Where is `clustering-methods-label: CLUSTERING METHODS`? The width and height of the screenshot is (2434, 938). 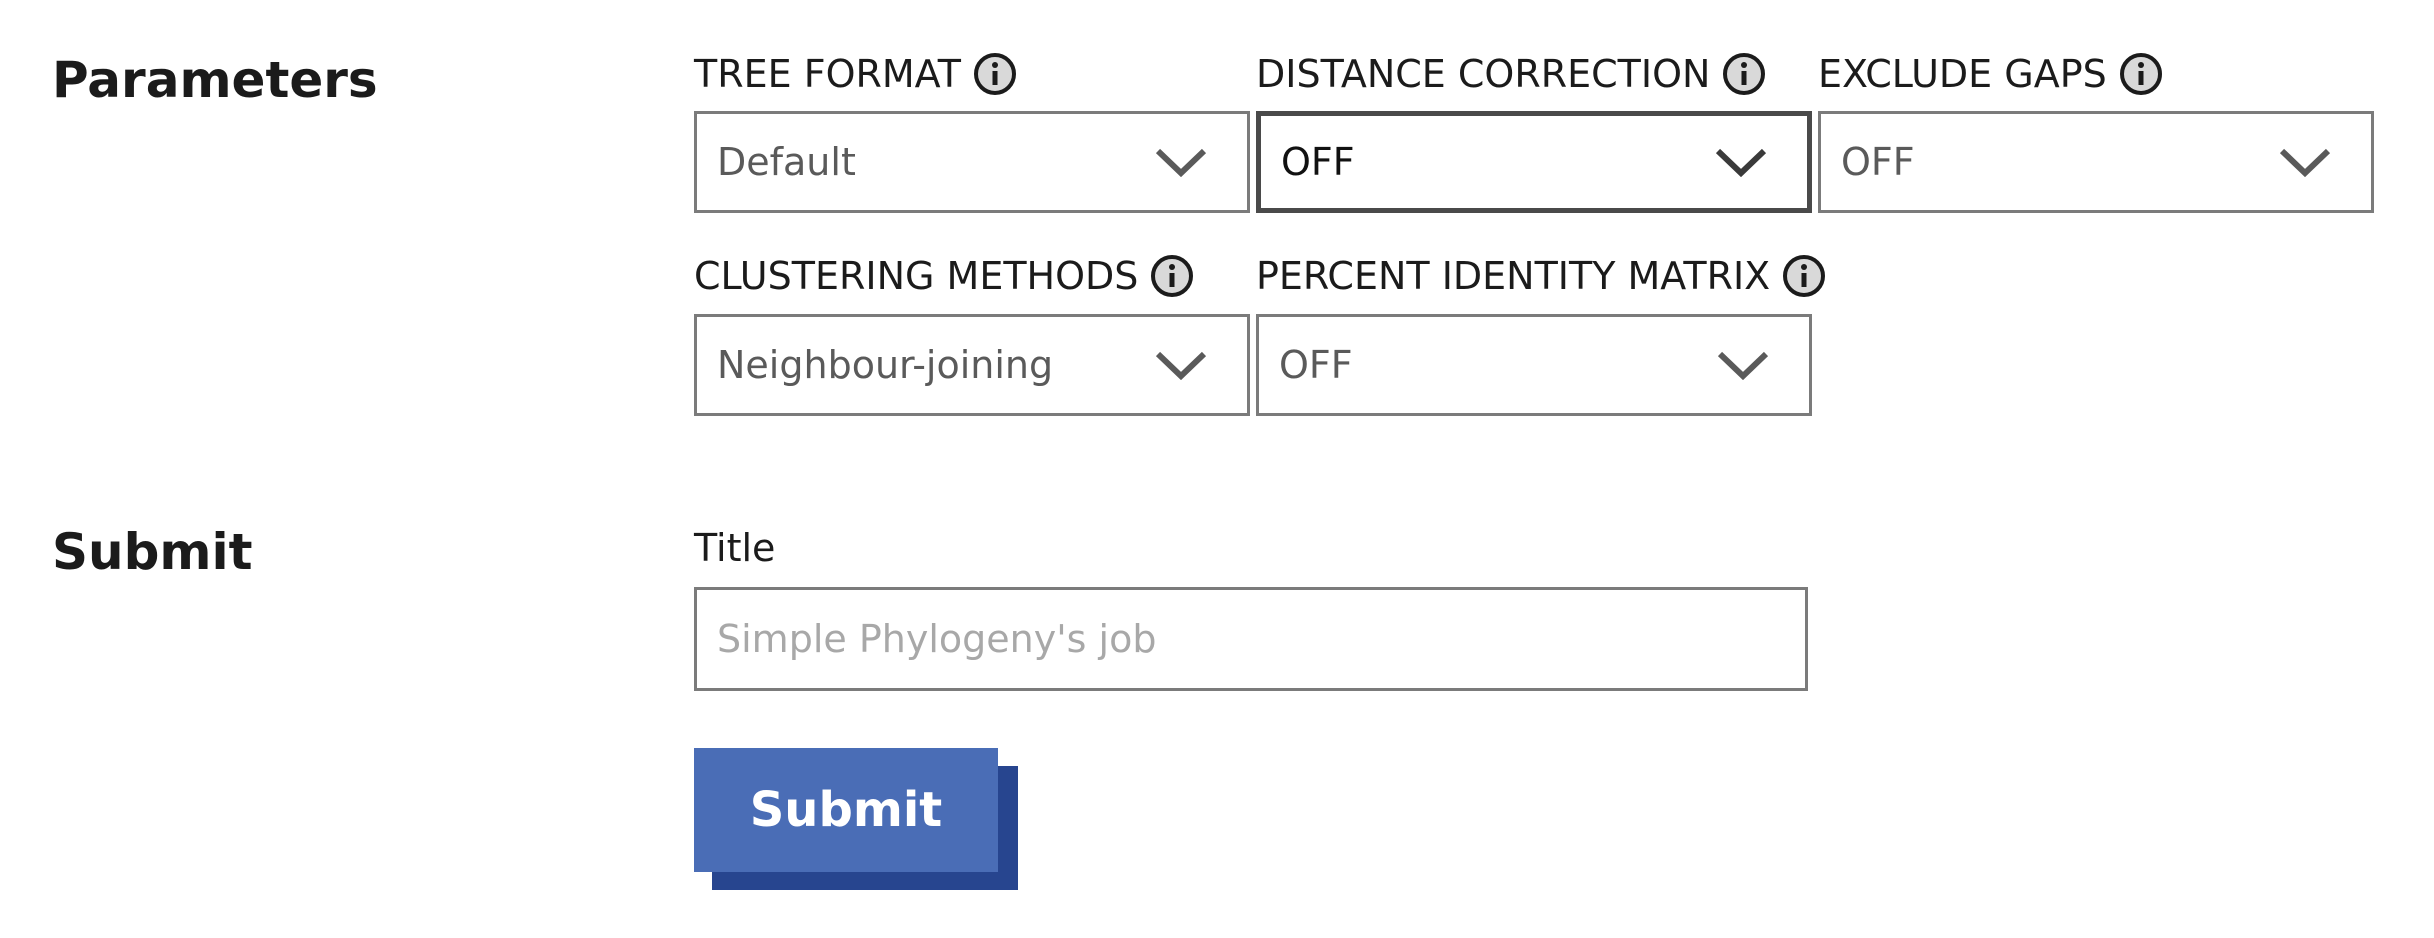
clustering-methods-label: CLUSTERING METHODS is located at coordinates (944, 276).